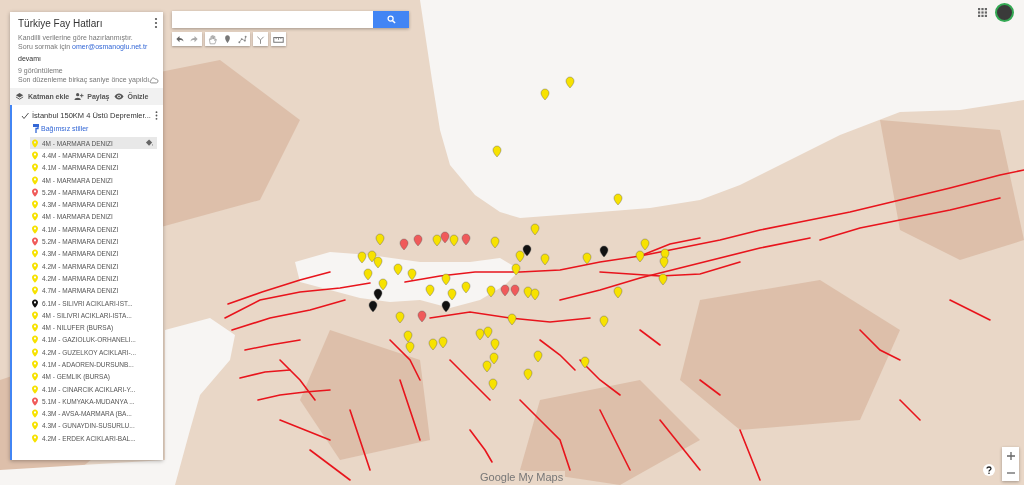 This screenshot has width=1024, height=485. I want to click on brand-logo: Google My Maps, so click(522, 477).